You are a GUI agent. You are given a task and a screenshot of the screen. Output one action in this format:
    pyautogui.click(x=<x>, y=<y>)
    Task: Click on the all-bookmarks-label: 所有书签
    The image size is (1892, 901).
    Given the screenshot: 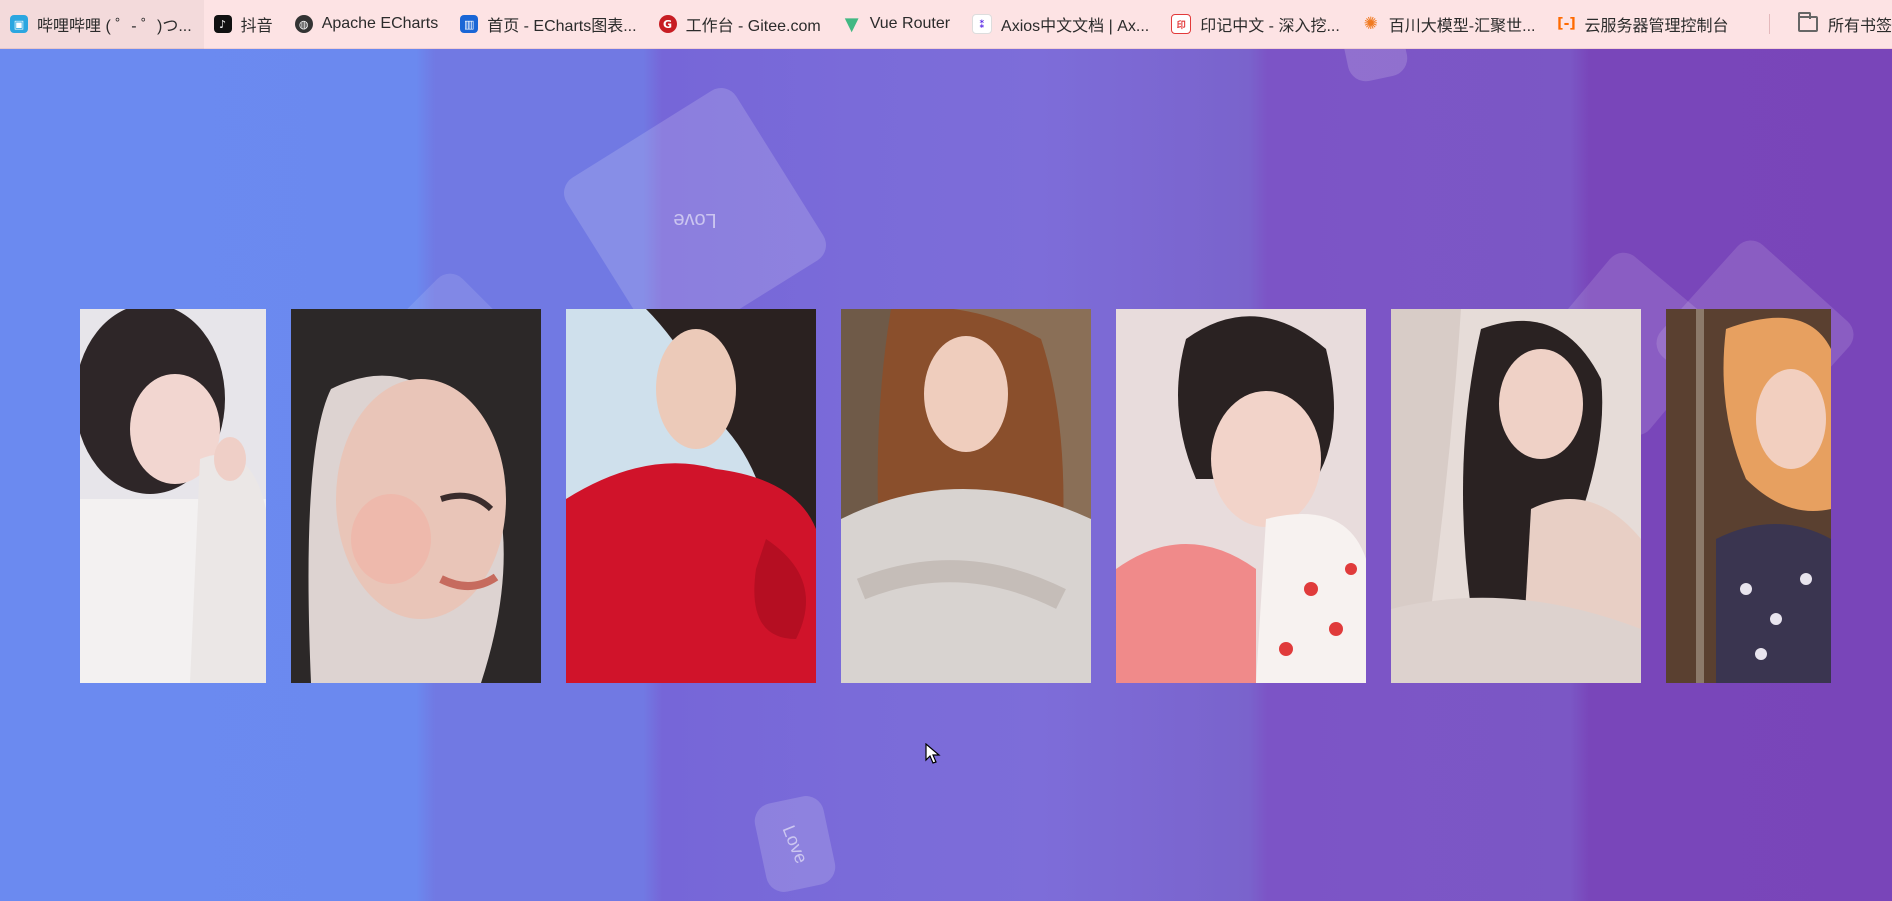 What is the action you would take?
    pyautogui.click(x=1859, y=26)
    